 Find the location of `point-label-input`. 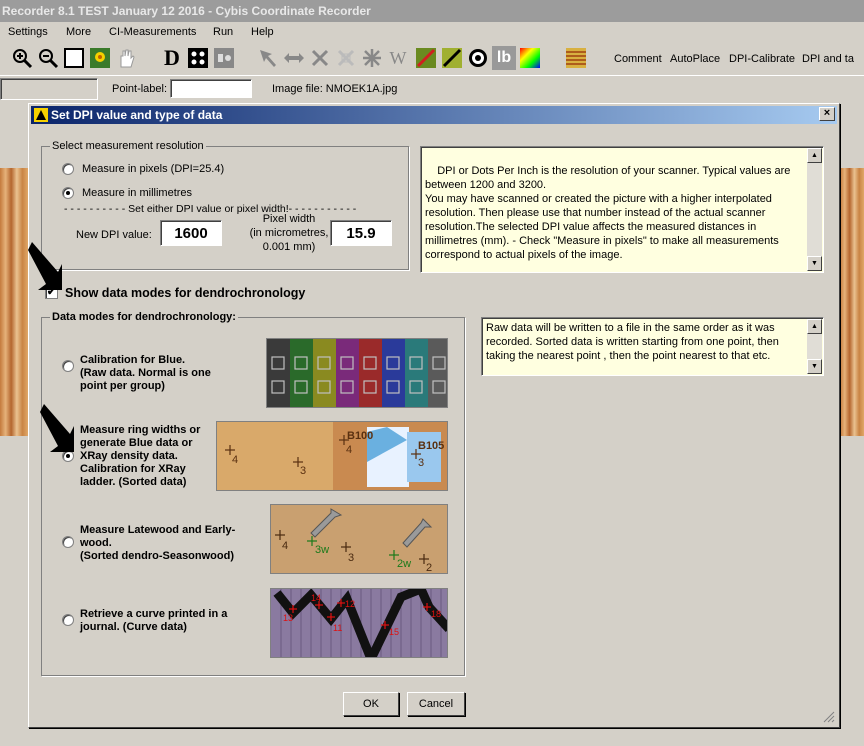

point-label-input is located at coordinates (211, 88).